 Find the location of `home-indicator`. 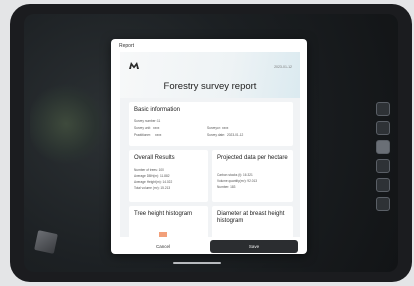

home-indicator is located at coordinates (197, 263).